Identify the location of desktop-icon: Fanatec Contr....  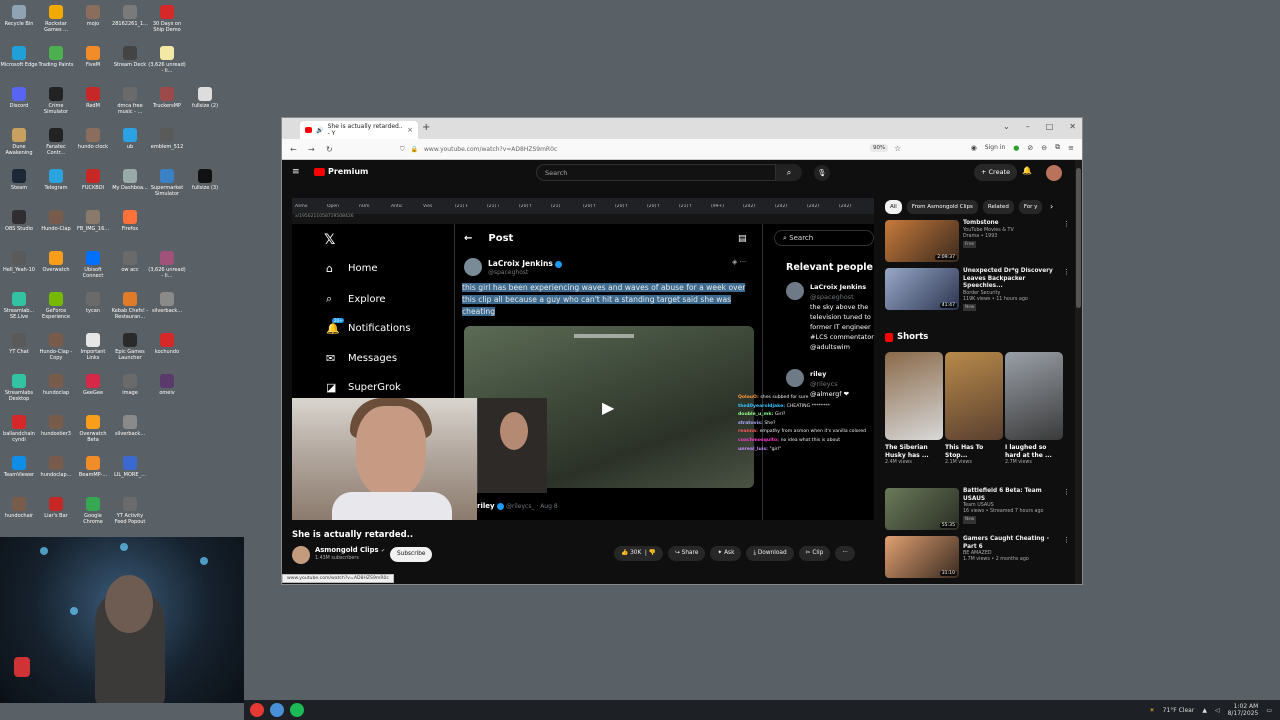
(56, 142).